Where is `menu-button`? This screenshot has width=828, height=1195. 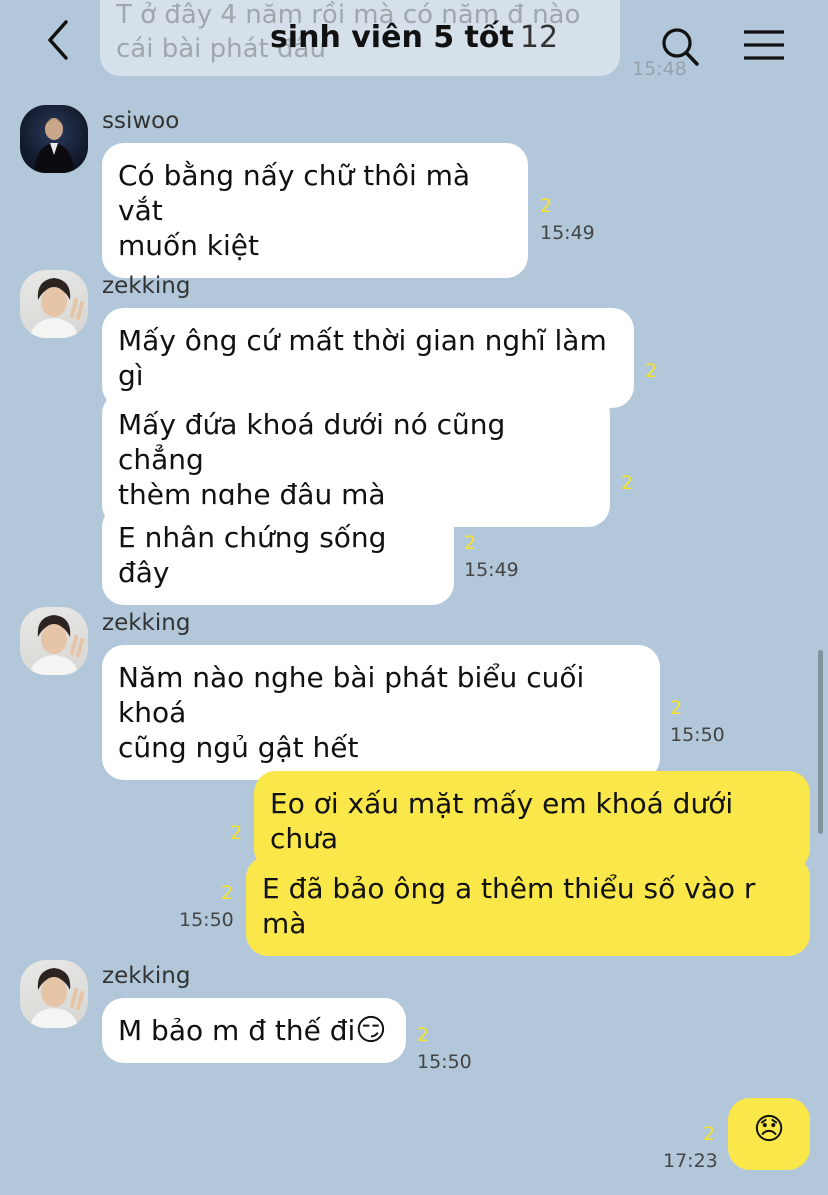
menu-button is located at coordinates (764, 46).